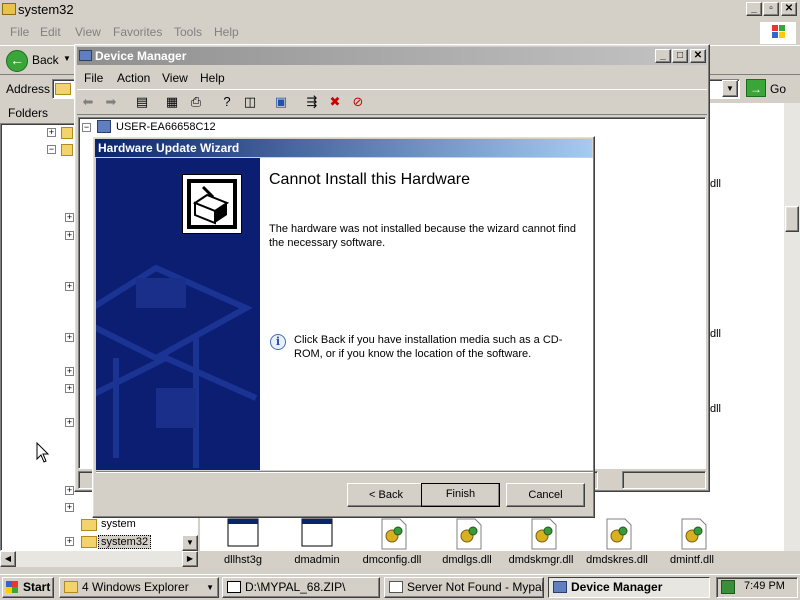  I want to click on back-button: < Back, so click(386, 495).